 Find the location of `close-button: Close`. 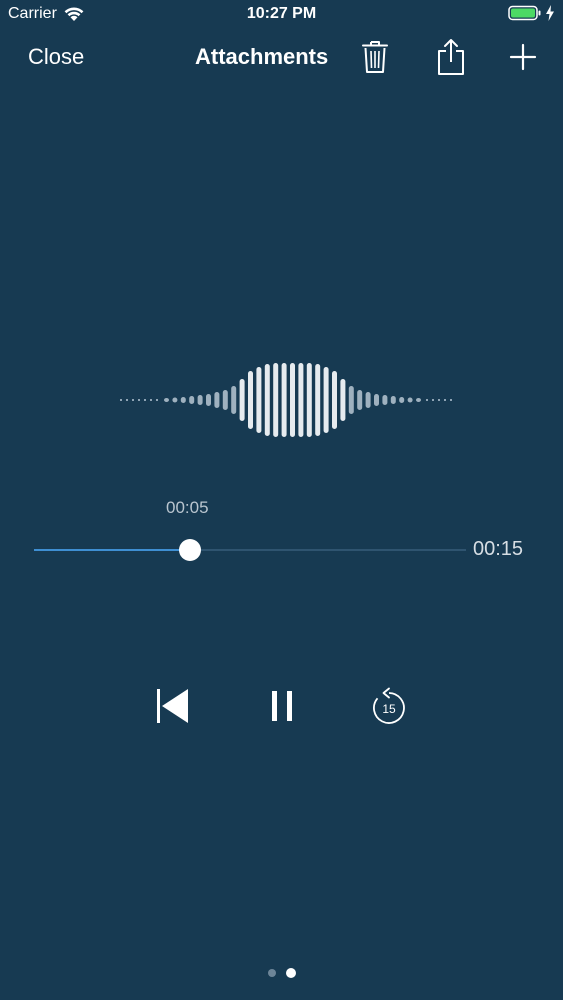

close-button: Close is located at coordinates (56, 57).